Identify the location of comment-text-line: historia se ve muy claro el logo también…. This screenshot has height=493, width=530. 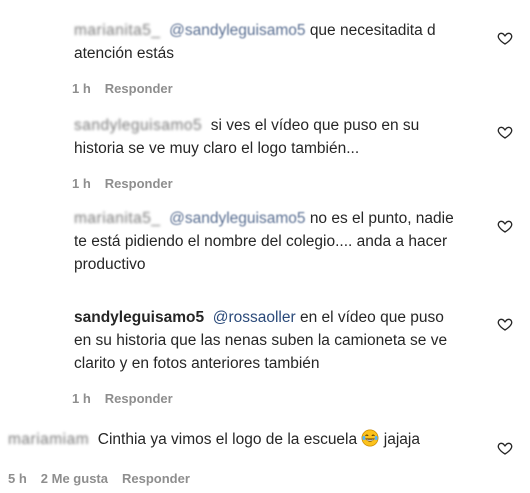
(217, 148).